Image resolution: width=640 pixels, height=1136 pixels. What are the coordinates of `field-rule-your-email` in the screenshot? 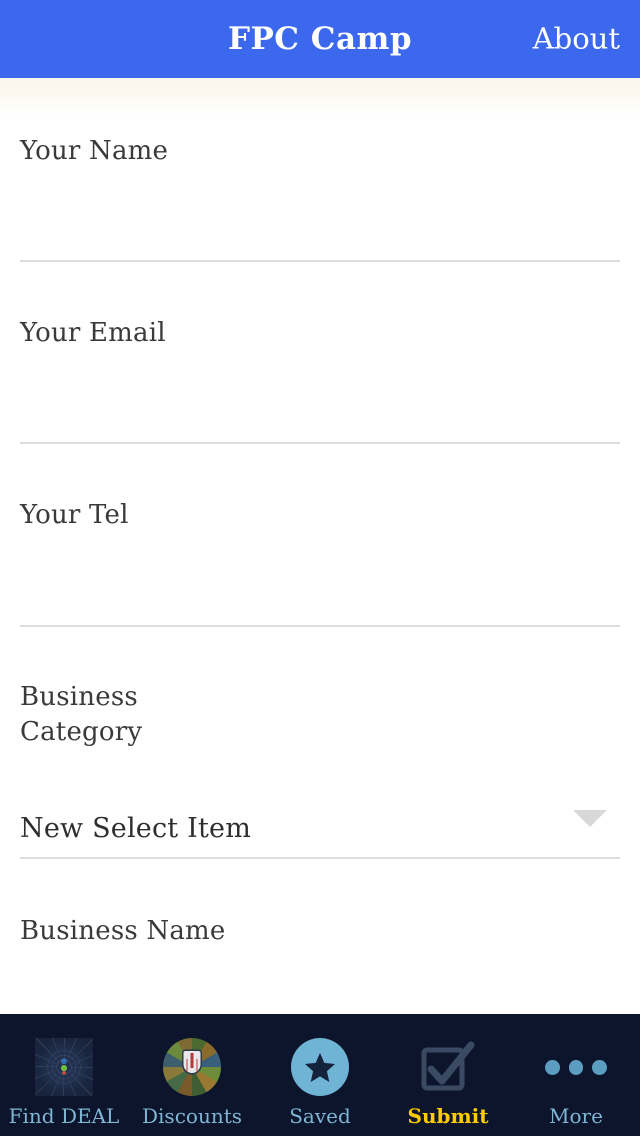 It's located at (320, 443).